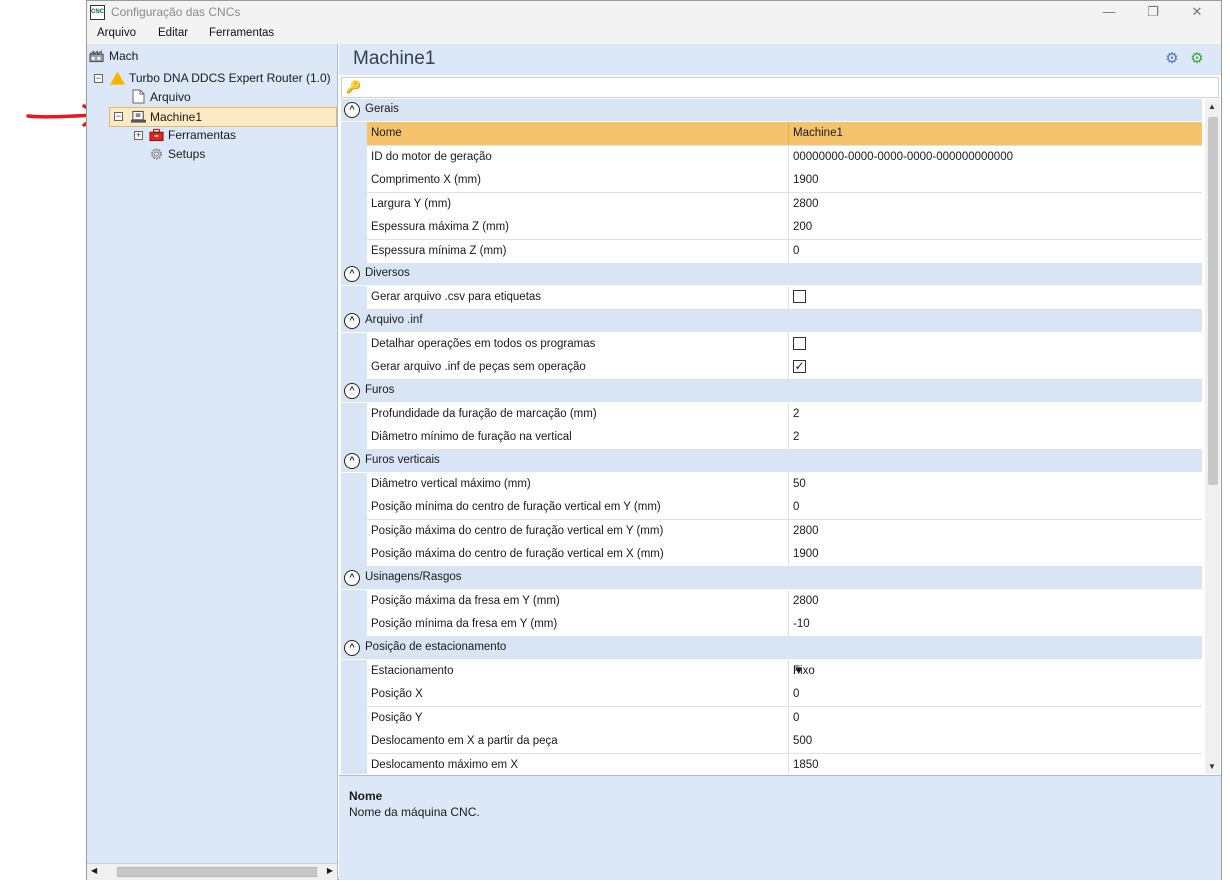  What do you see at coordinates (995, 624) in the screenshot?
I see `property-value-cell: -10` at bounding box center [995, 624].